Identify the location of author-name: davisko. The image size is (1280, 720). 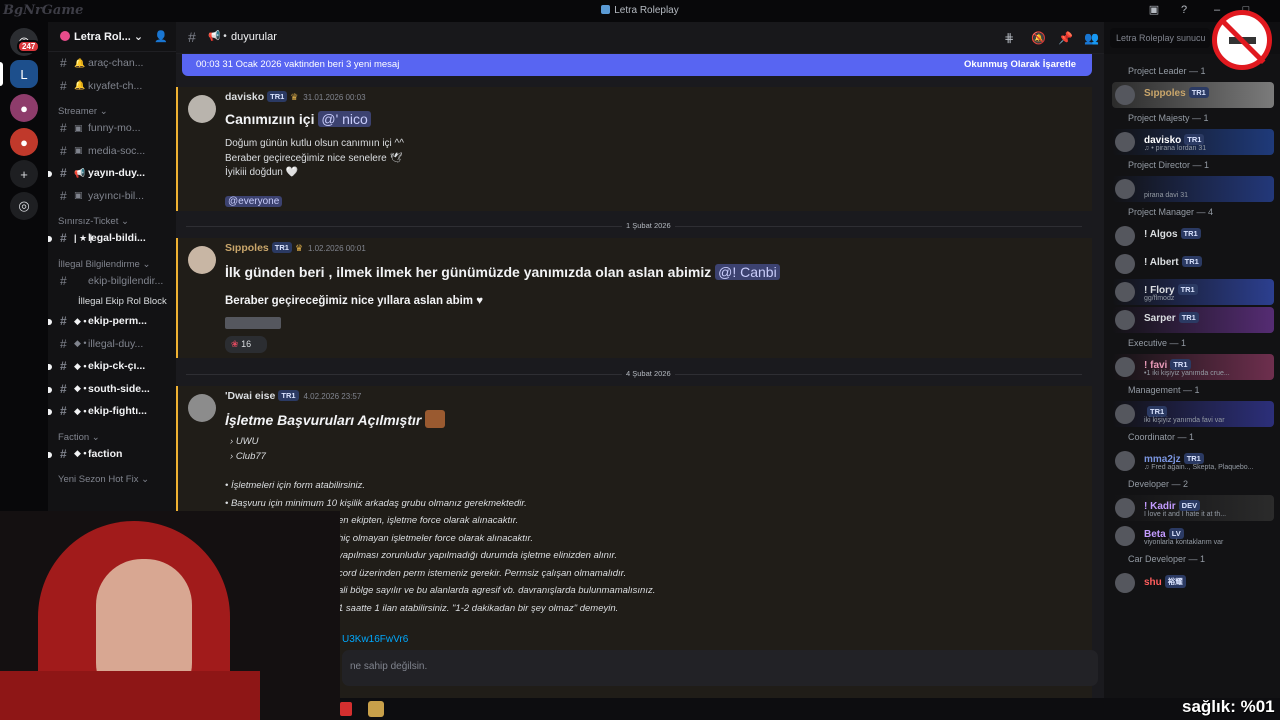
(244, 97).